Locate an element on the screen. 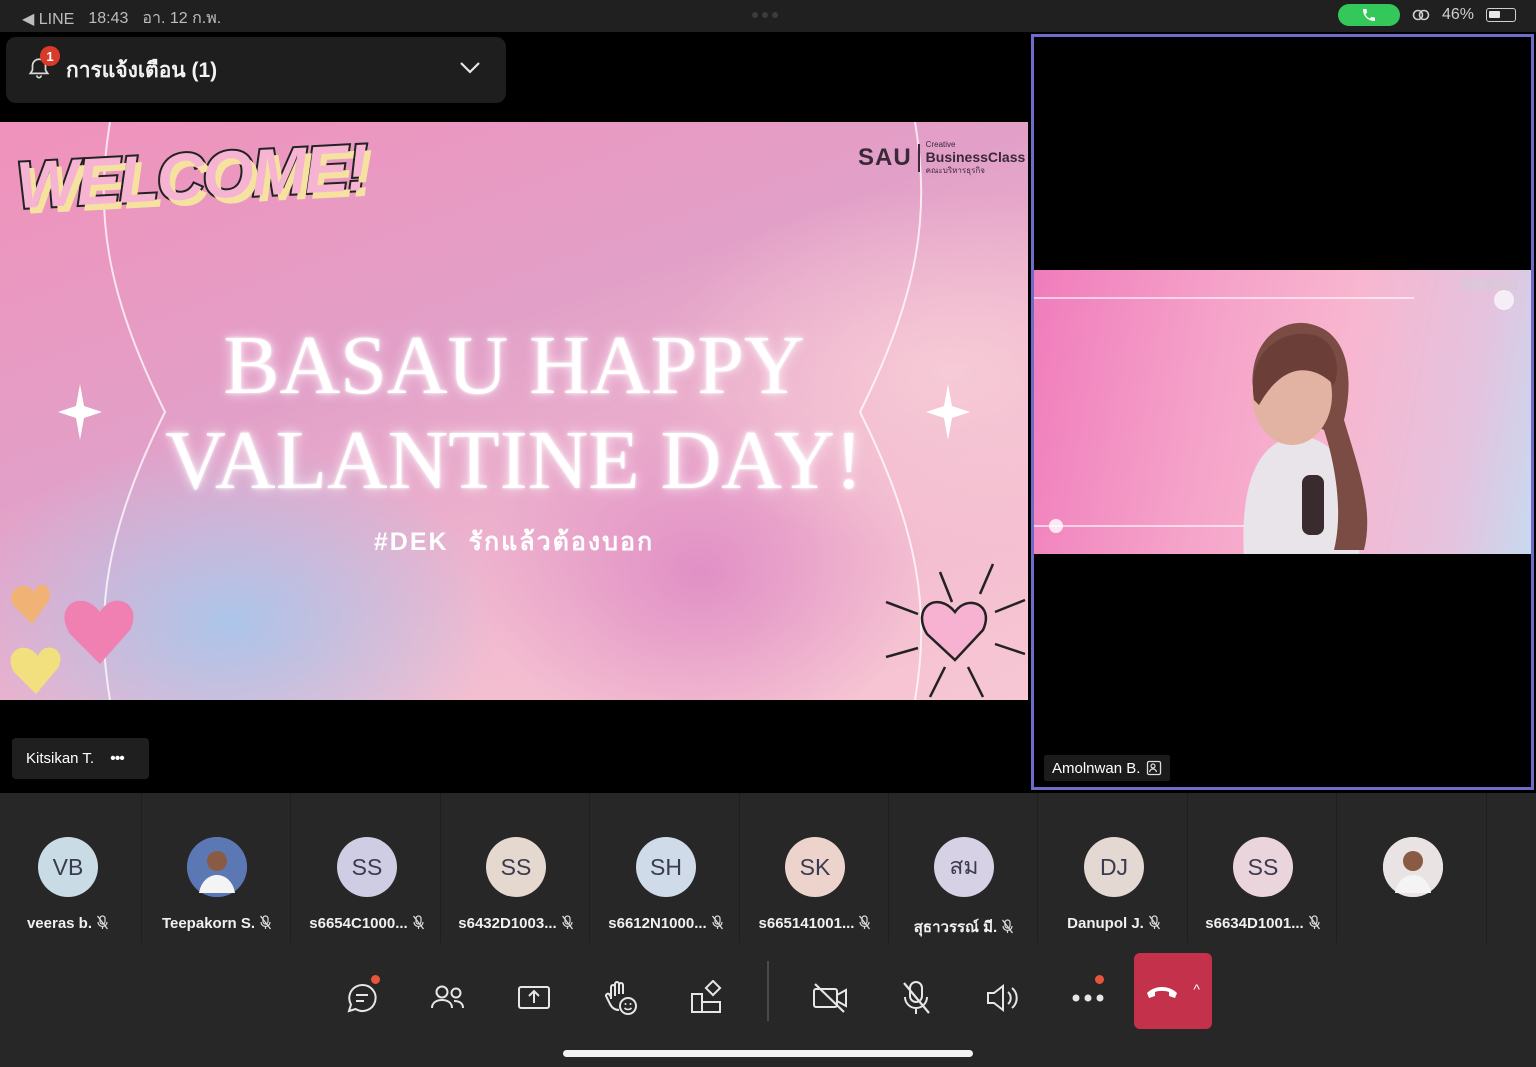 The height and width of the screenshot is (1067, 1536). participant-name-row: Teepakorn S. is located at coordinates (217, 924).